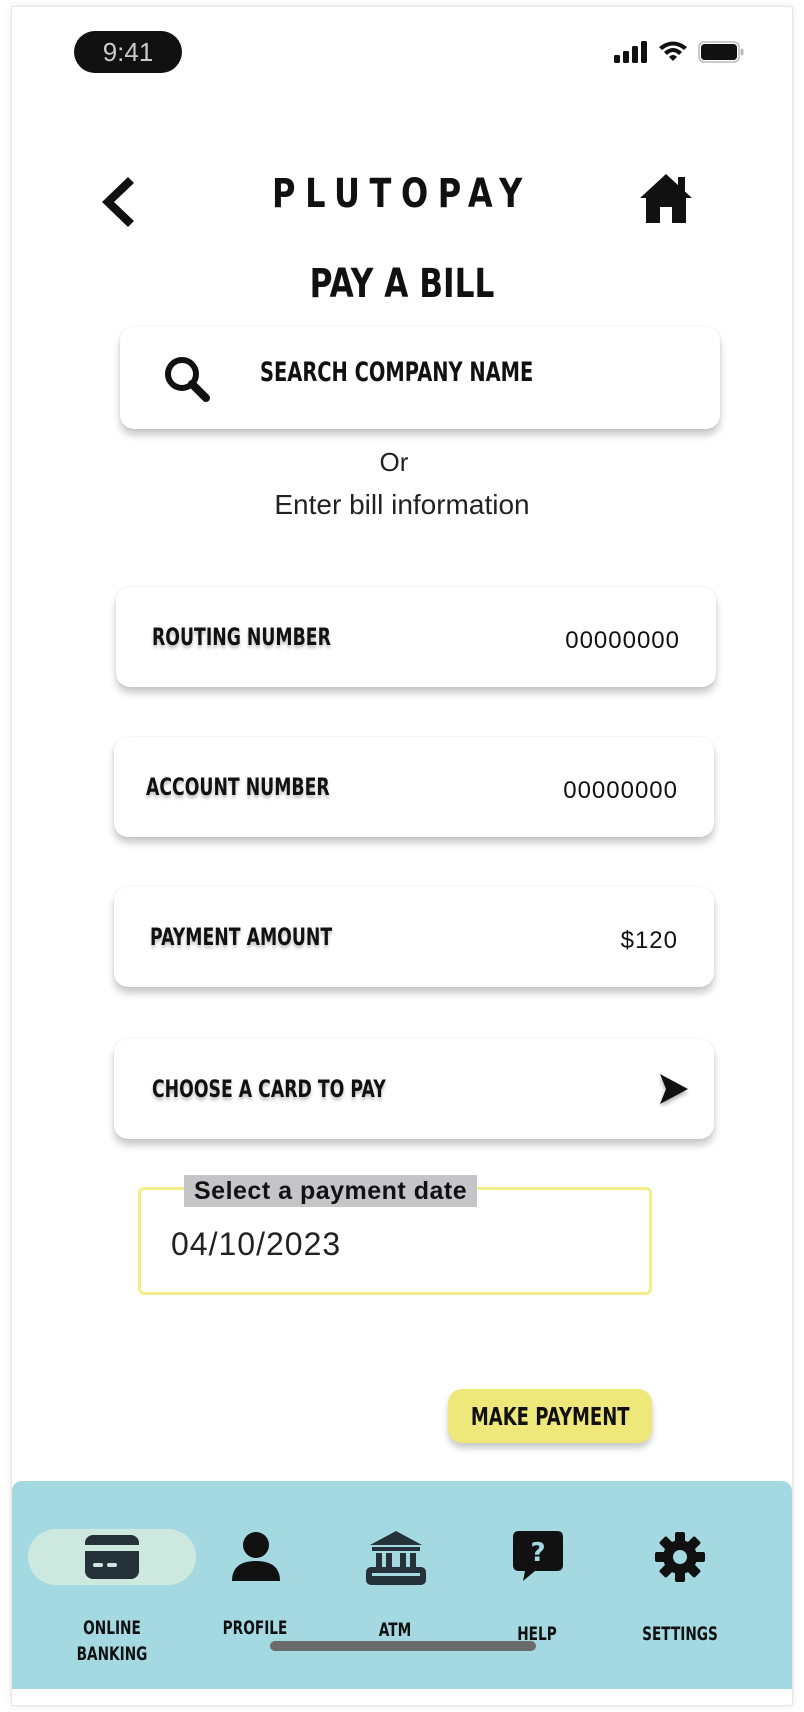 The image size is (804, 1712). I want to click on nav-item-profile: PROFILE, so click(255, 1571).